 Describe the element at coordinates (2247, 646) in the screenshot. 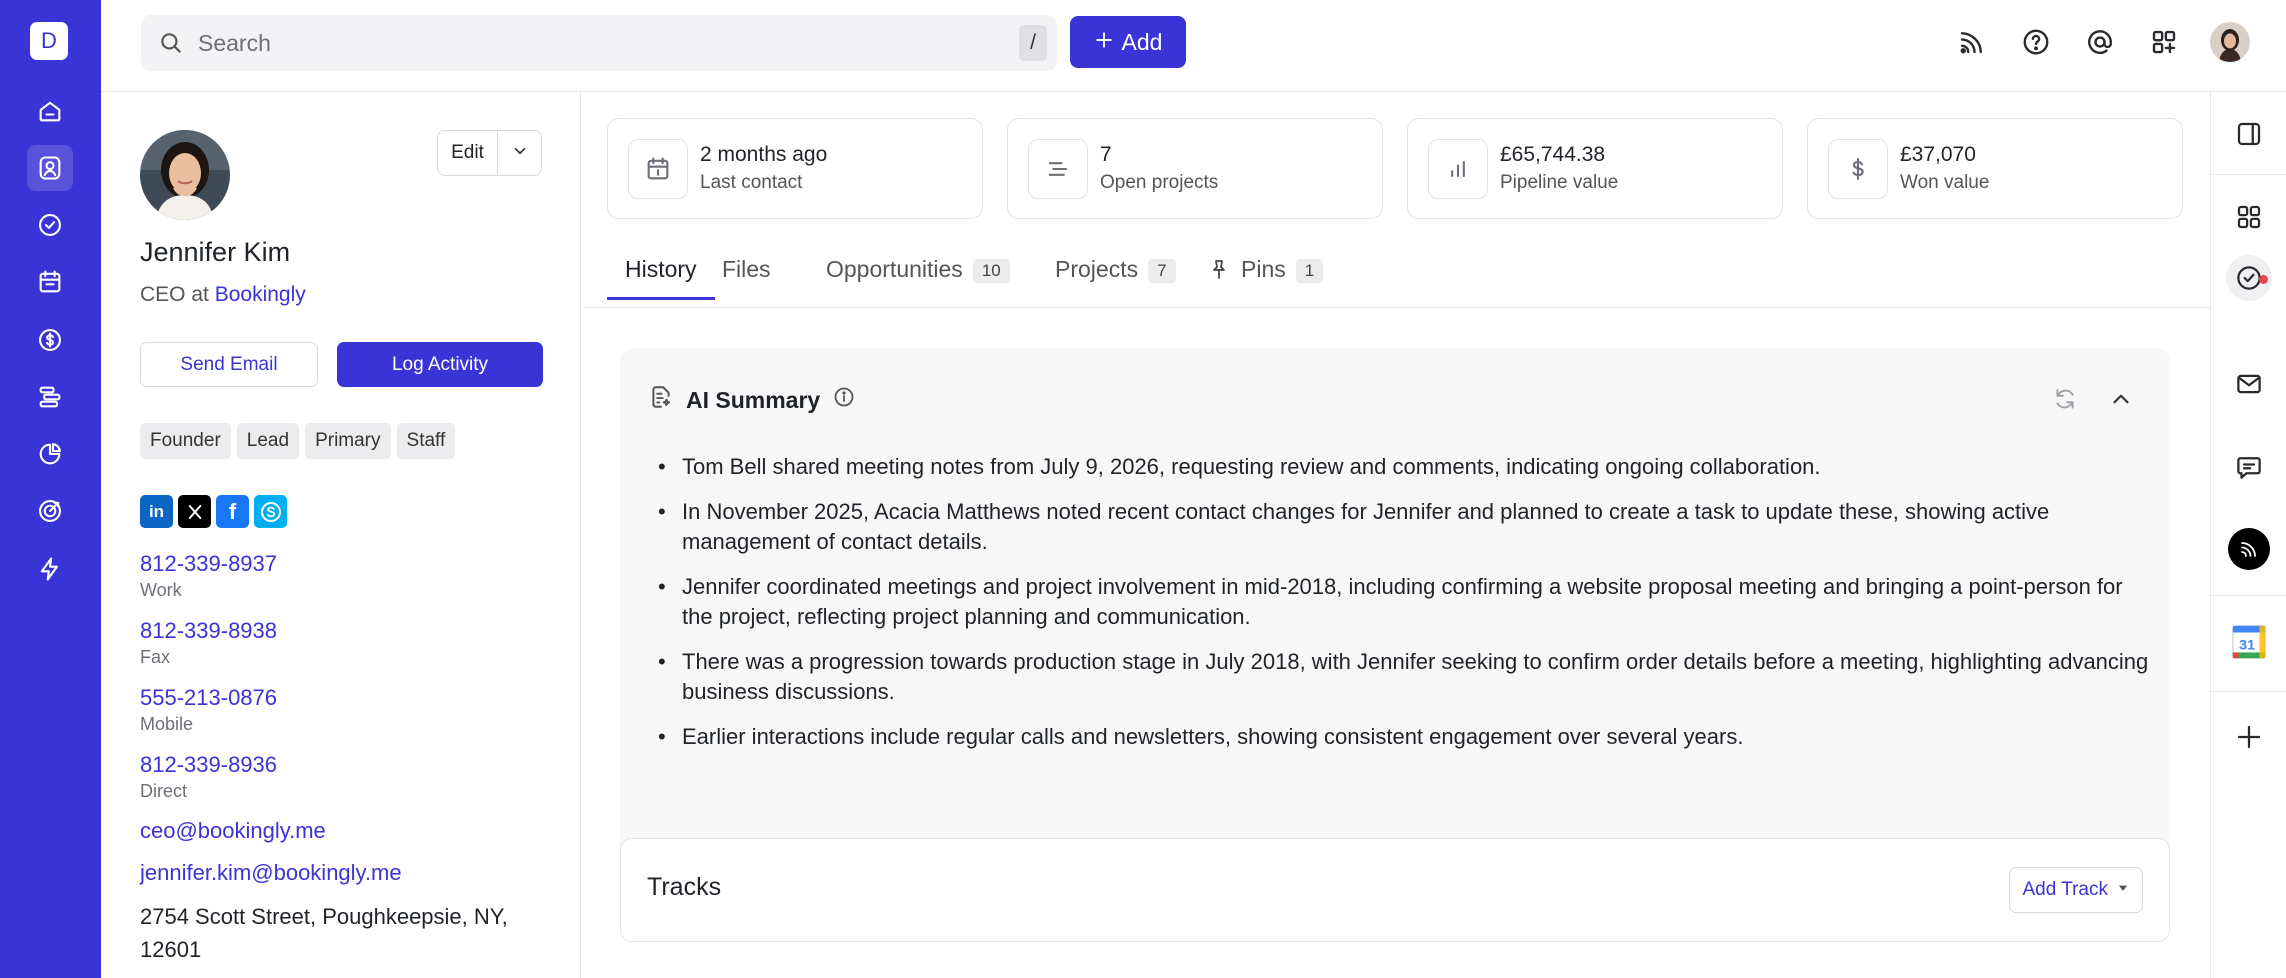

I see `calendar-day: 31` at that location.